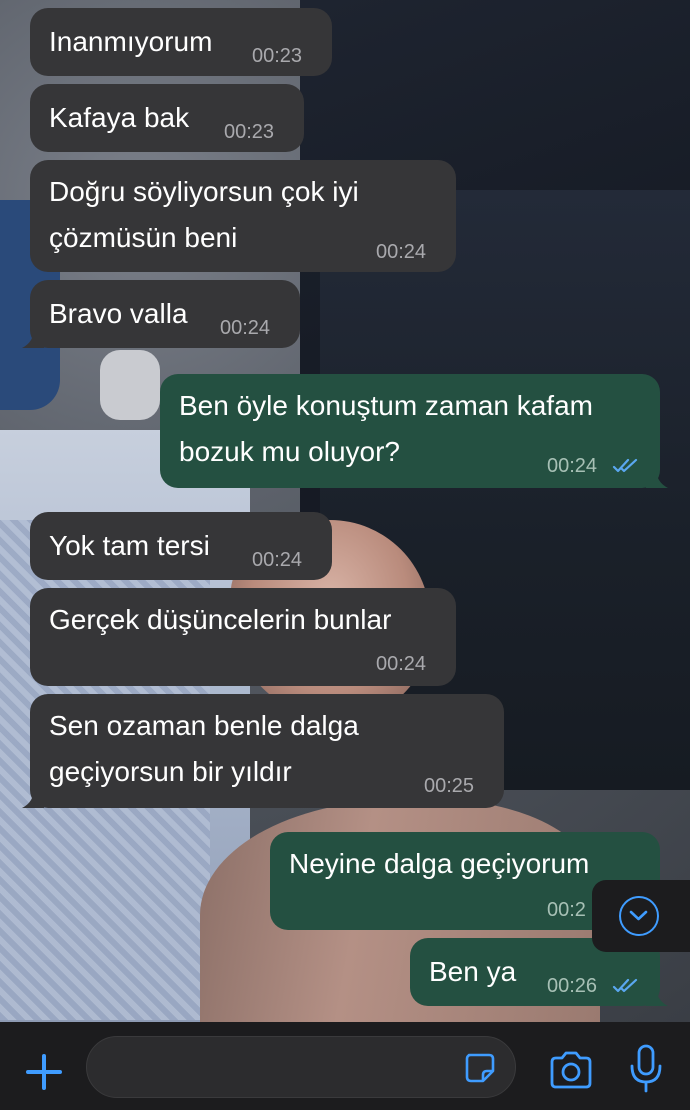 The image size is (690, 1110). I want to click on message-text: çözmüsün beni, so click(143, 237).